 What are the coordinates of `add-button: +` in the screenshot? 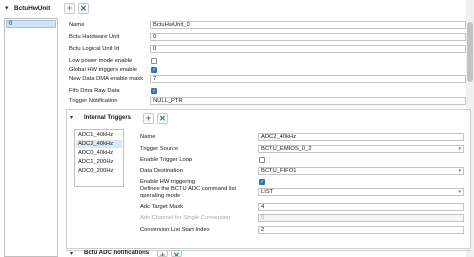 It's located at (69, 8).